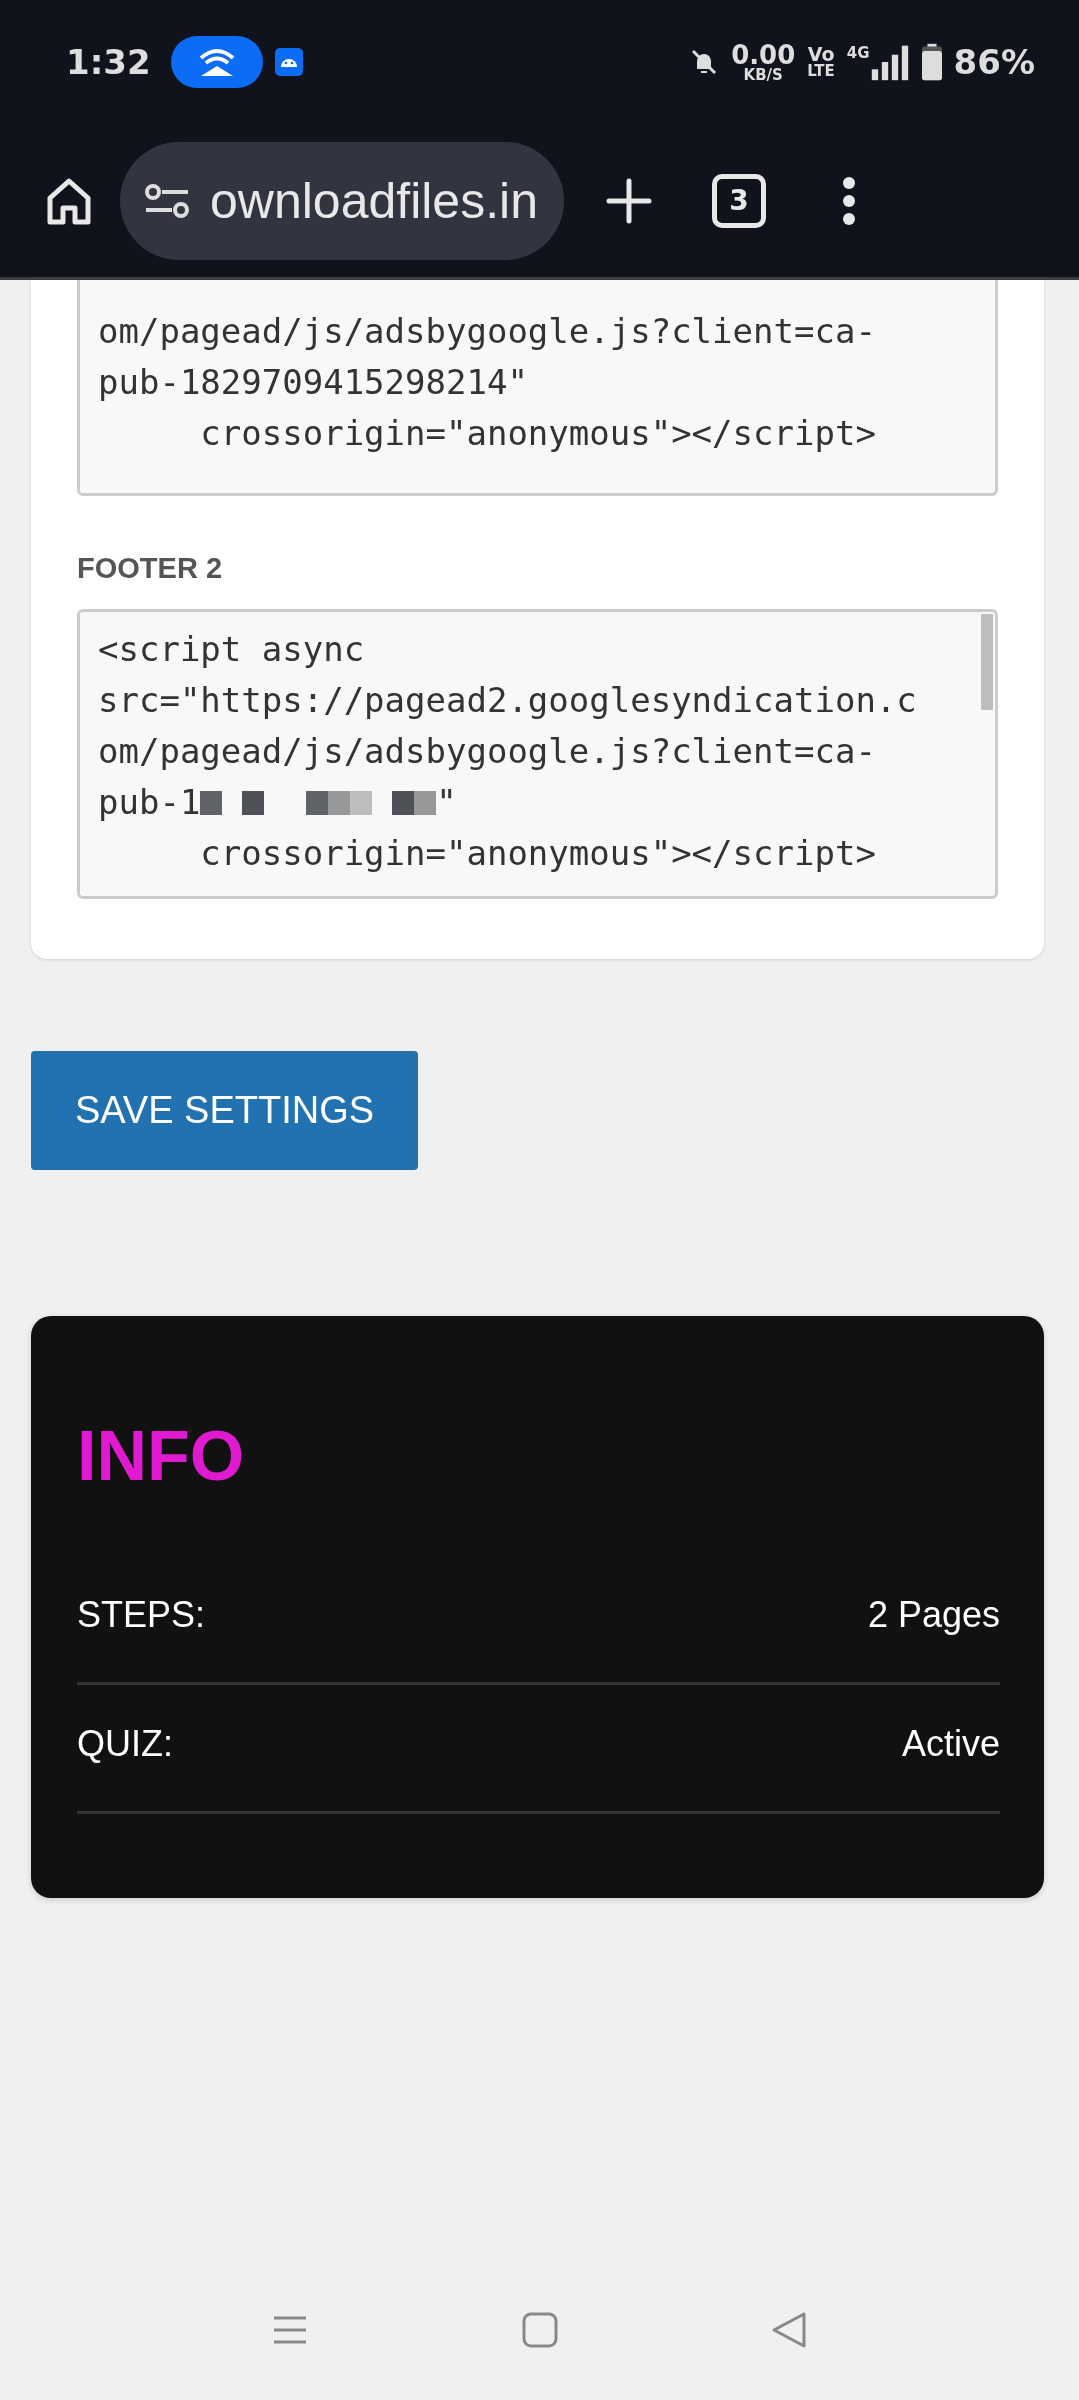  What do you see at coordinates (342, 200) in the screenshot?
I see `address-bar: ownloadfiles.in` at bounding box center [342, 200].